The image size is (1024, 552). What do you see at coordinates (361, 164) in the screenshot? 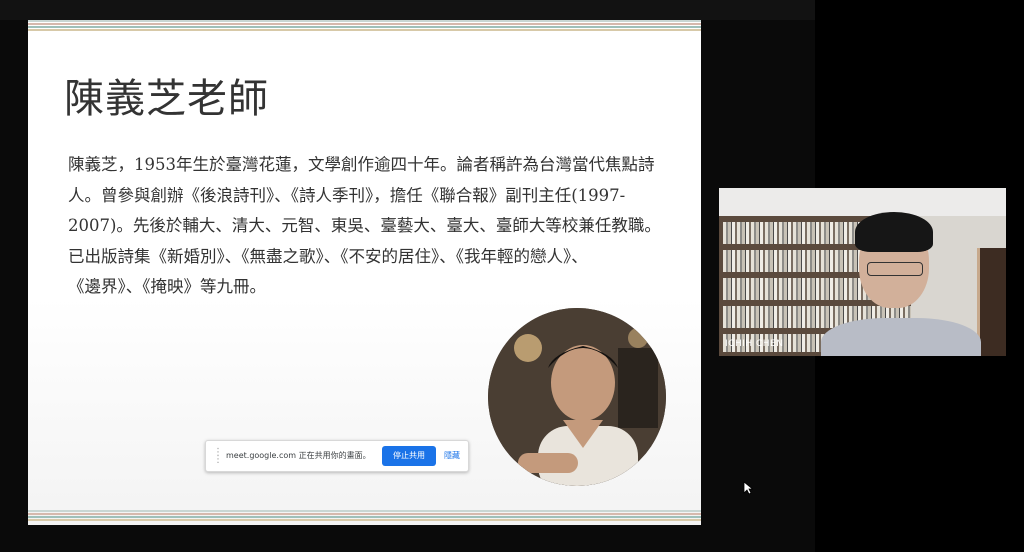
I see `body-line: 陳義芝，1953年生於臺灣花蓮，文學創作逾四十年。論者稱許為台灣當代焦點詩` at bounding box center [361, 164].